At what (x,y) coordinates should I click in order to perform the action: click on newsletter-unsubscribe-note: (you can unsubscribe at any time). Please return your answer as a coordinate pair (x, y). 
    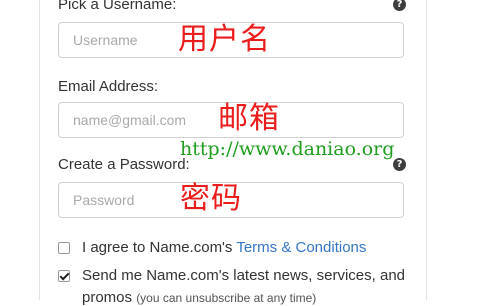
    Looking at the image, I should click on (226, 298).